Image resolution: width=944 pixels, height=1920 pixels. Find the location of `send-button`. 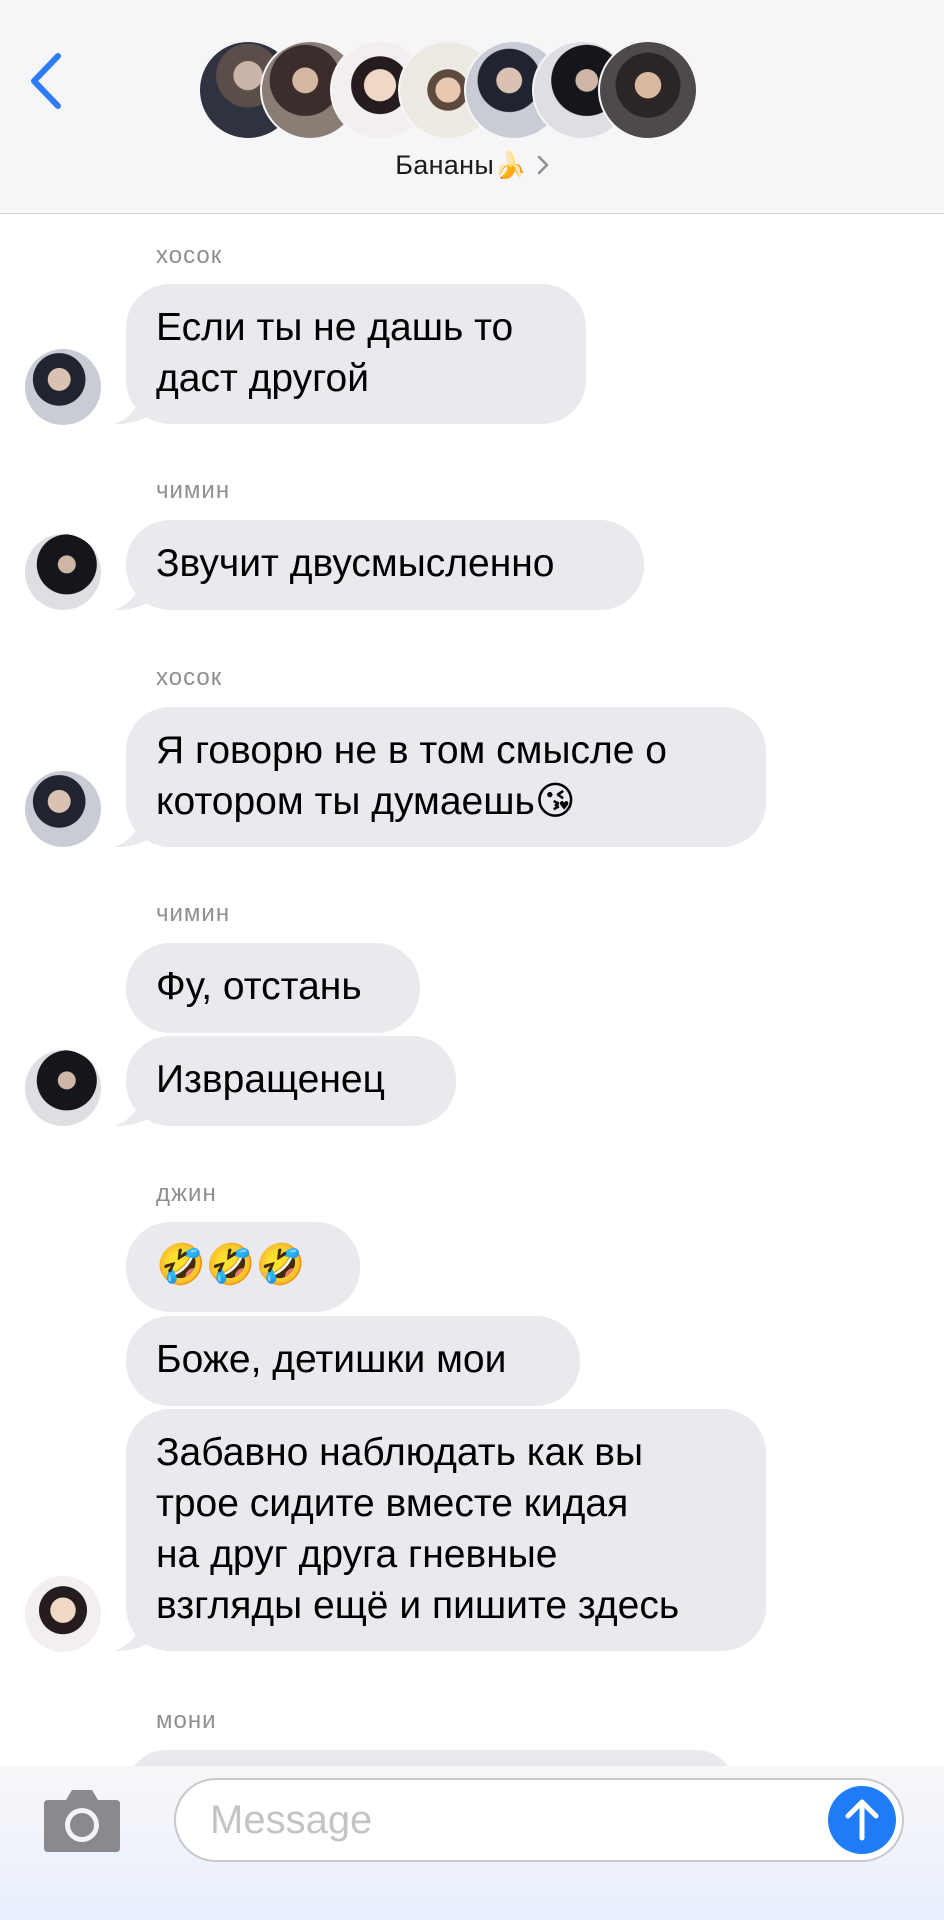

send-button is located at coordinates (862, 1820).